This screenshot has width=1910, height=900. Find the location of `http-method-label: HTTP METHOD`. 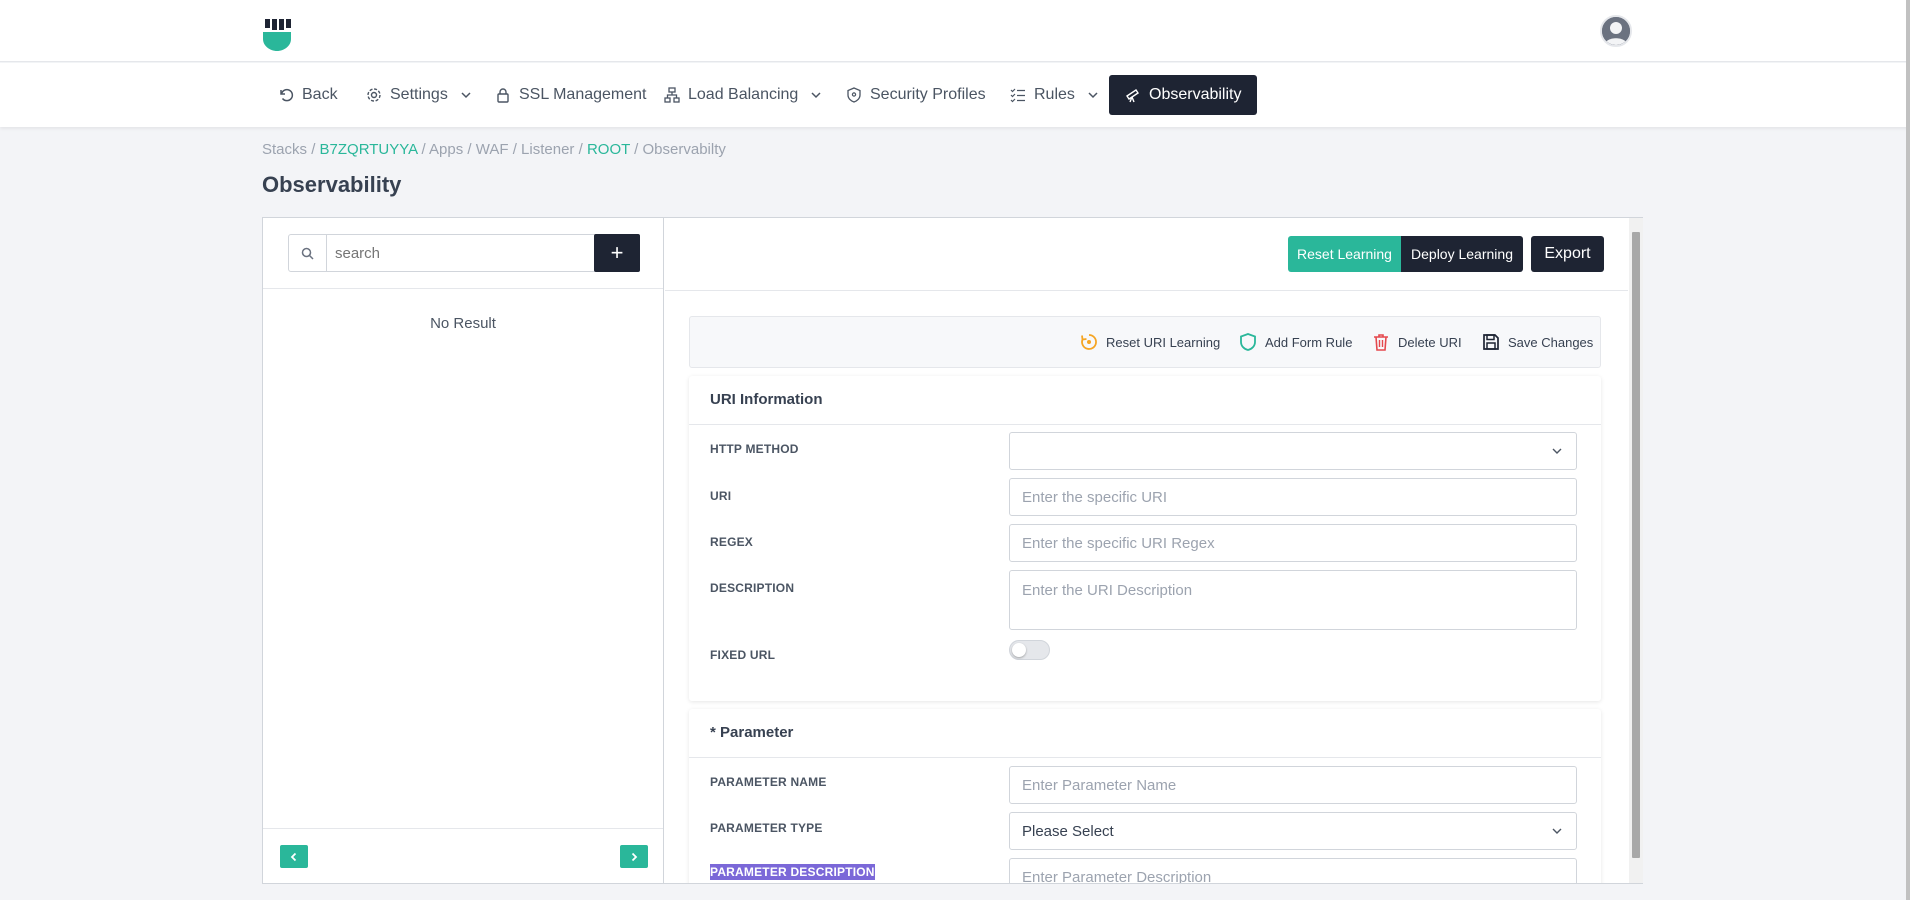

http-method-label: HTTP METHOD is located at coordinates (754, 449).